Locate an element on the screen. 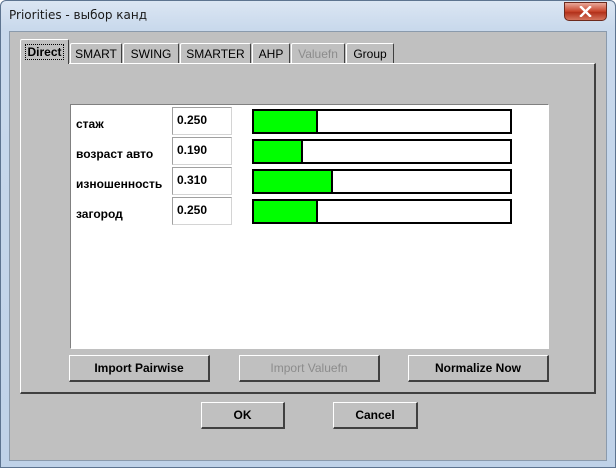 The height and width of the screenshot is (468, 616). tab-swing: SWING is located at coordinates (151, 53).